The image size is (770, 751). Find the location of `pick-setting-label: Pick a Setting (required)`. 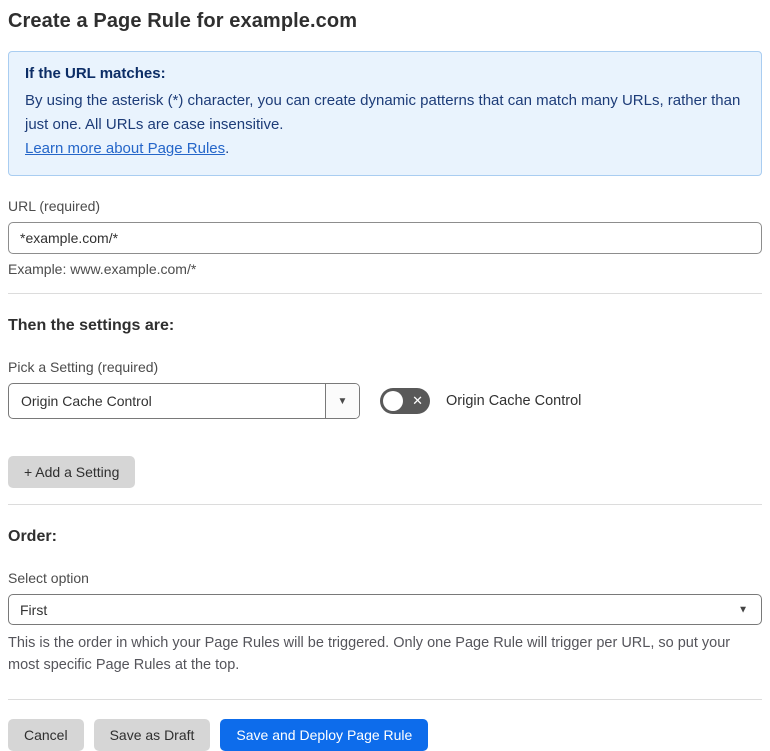

pick-setting-label: Pick a Setting (required) is located at coordinates (83, 367).